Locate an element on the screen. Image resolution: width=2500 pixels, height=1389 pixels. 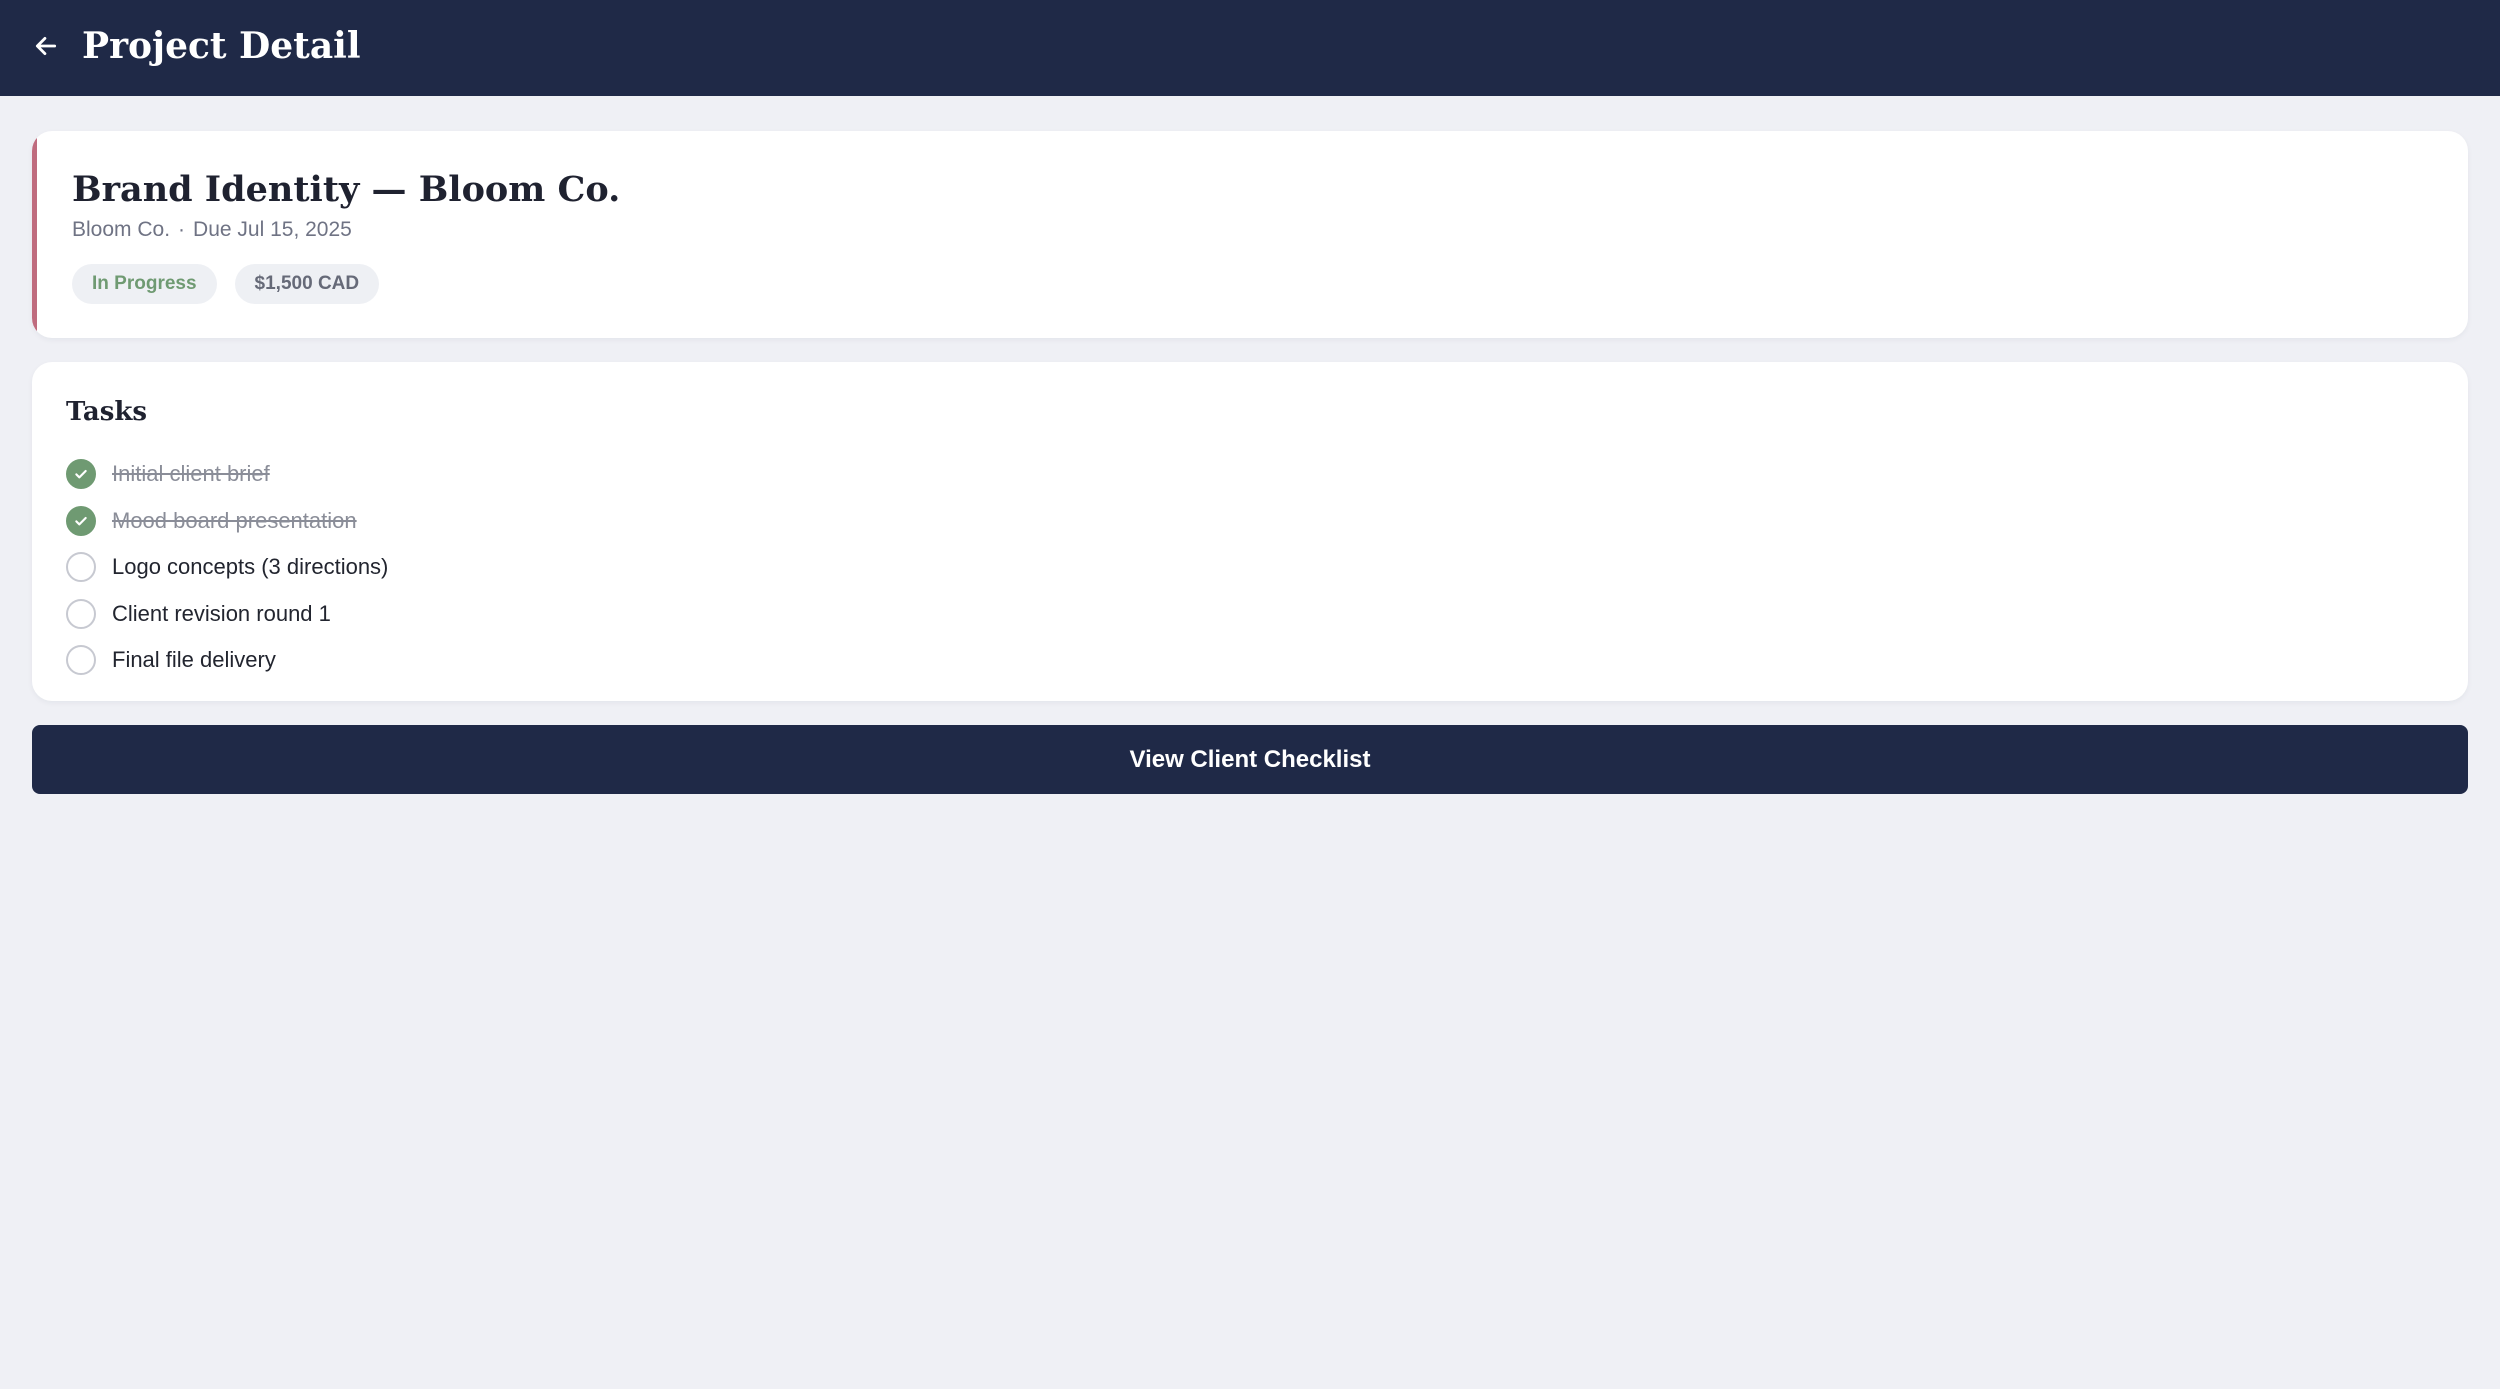
task-item: Client revision round 1 is located at coordinates (227, 614).